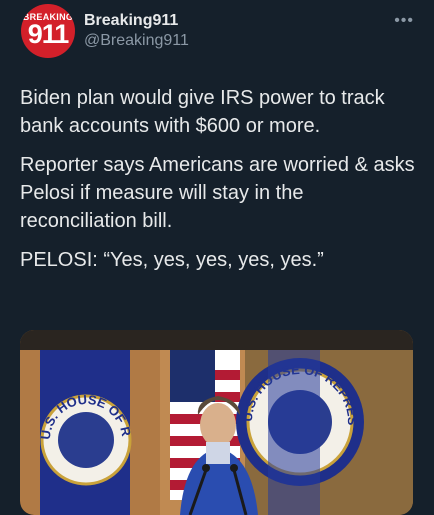  I want to click on tweet-paragraph-3: PELOSI: “Yes, yes, yes, yes, yes.”, so click(172, 260).